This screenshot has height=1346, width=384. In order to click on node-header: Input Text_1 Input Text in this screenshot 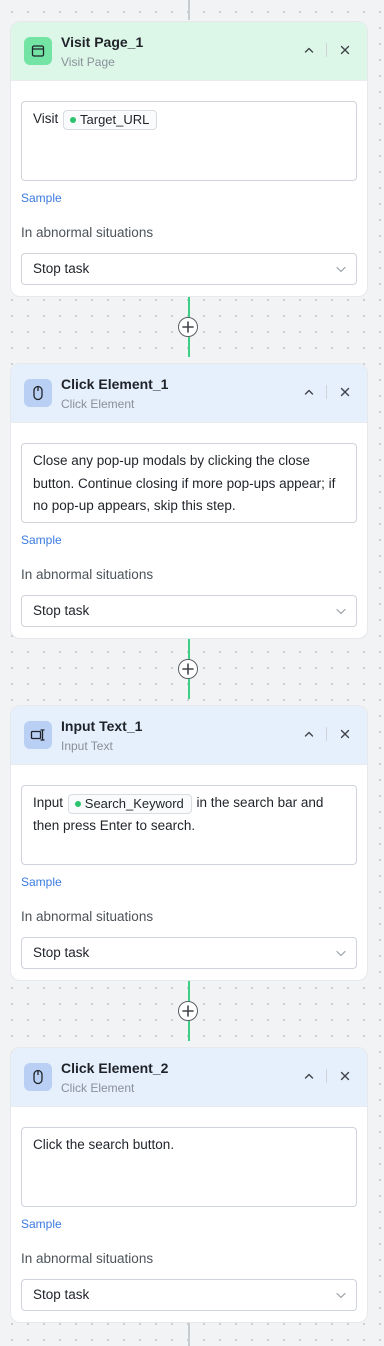, I will do `click(189, 735)`.